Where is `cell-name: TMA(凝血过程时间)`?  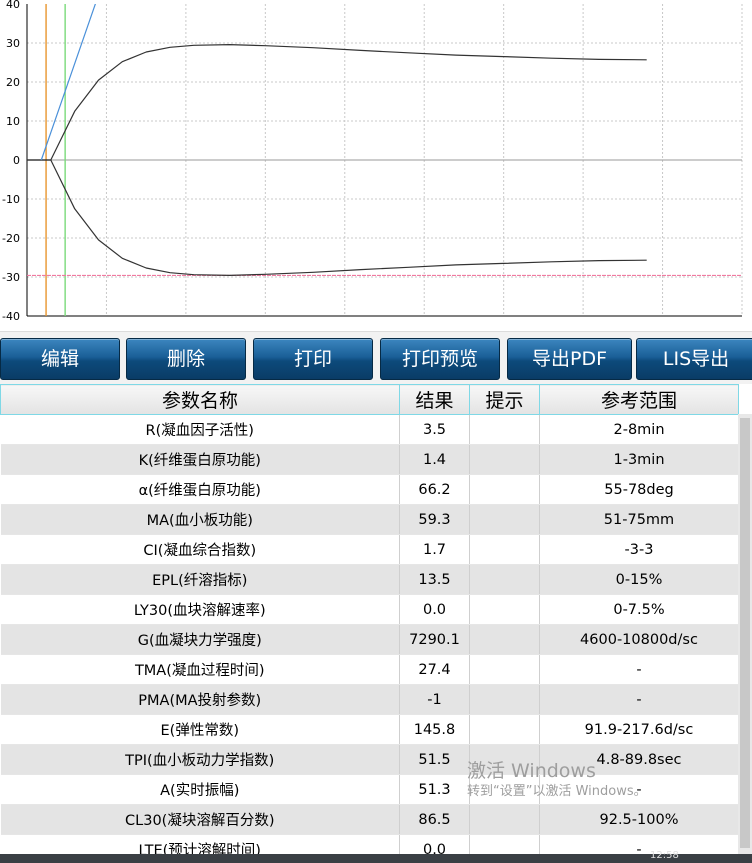 cell-name: TMA(凝血过程时间) is located at coordinates (200, 669).